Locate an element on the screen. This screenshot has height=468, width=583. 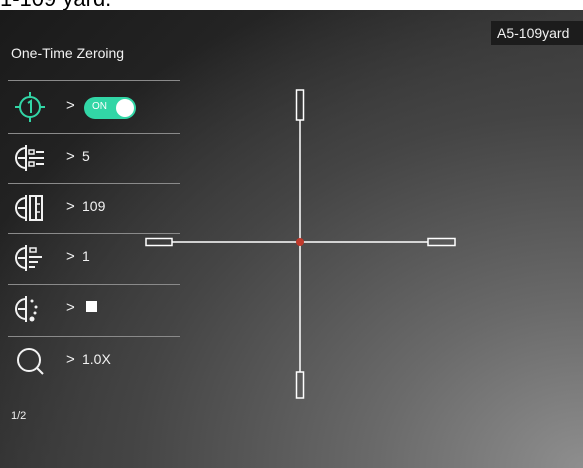
reticle-type-value: 1 is located at coordinates (86, 256).